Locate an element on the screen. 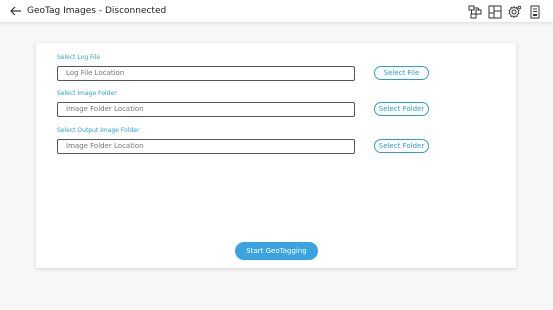 Image resolution: width=553 pixels, height=310 pixels. select-image-folder-button: Select Folder is located at coordinates (401, 109).